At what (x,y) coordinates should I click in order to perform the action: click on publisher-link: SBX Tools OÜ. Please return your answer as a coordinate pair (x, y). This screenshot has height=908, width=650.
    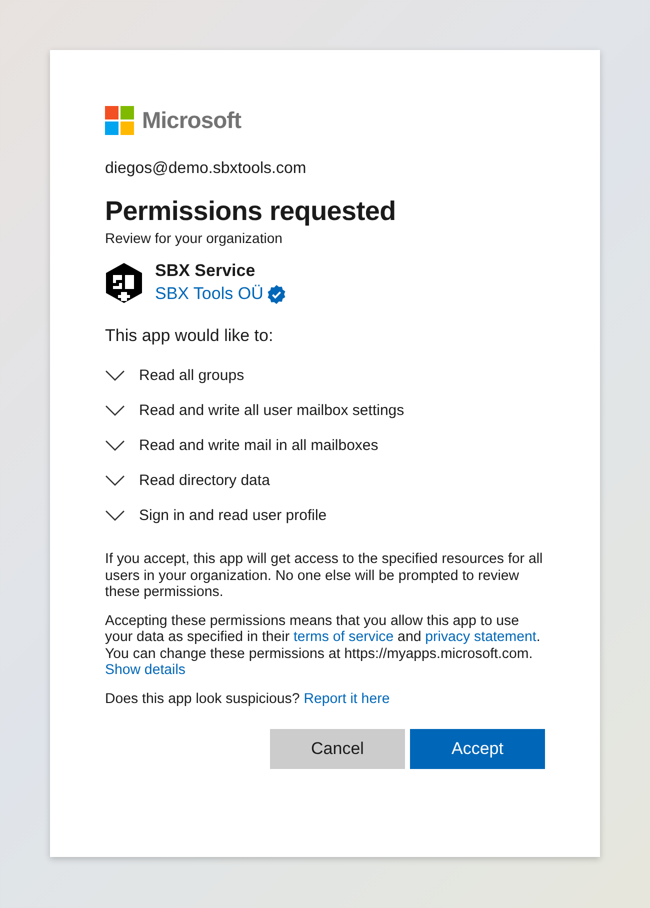
    Looking at the image, I should click on (209, 294).